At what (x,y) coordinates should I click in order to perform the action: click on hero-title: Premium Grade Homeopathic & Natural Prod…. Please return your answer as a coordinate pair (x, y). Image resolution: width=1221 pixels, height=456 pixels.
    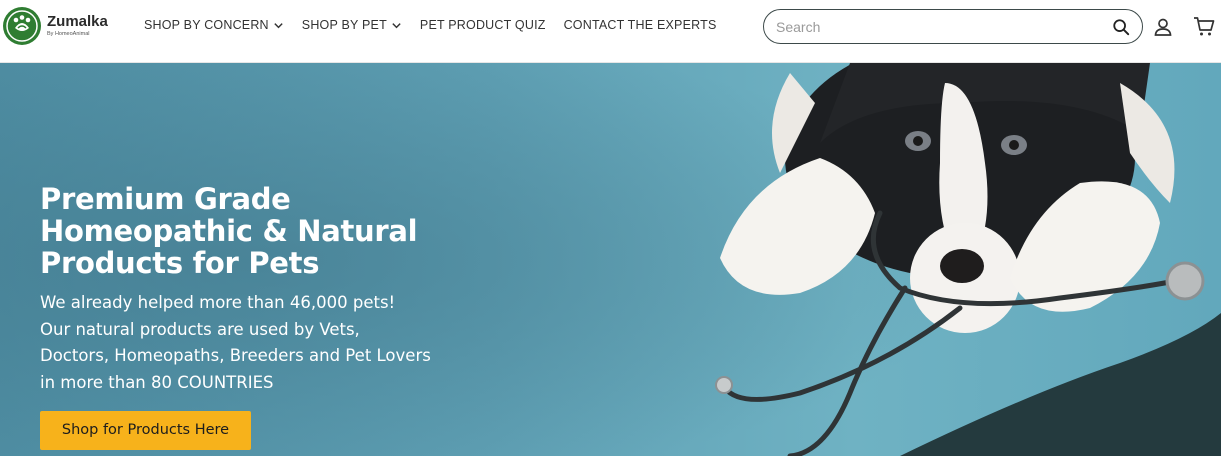
    Looking at the image, I should click on (229, 231).